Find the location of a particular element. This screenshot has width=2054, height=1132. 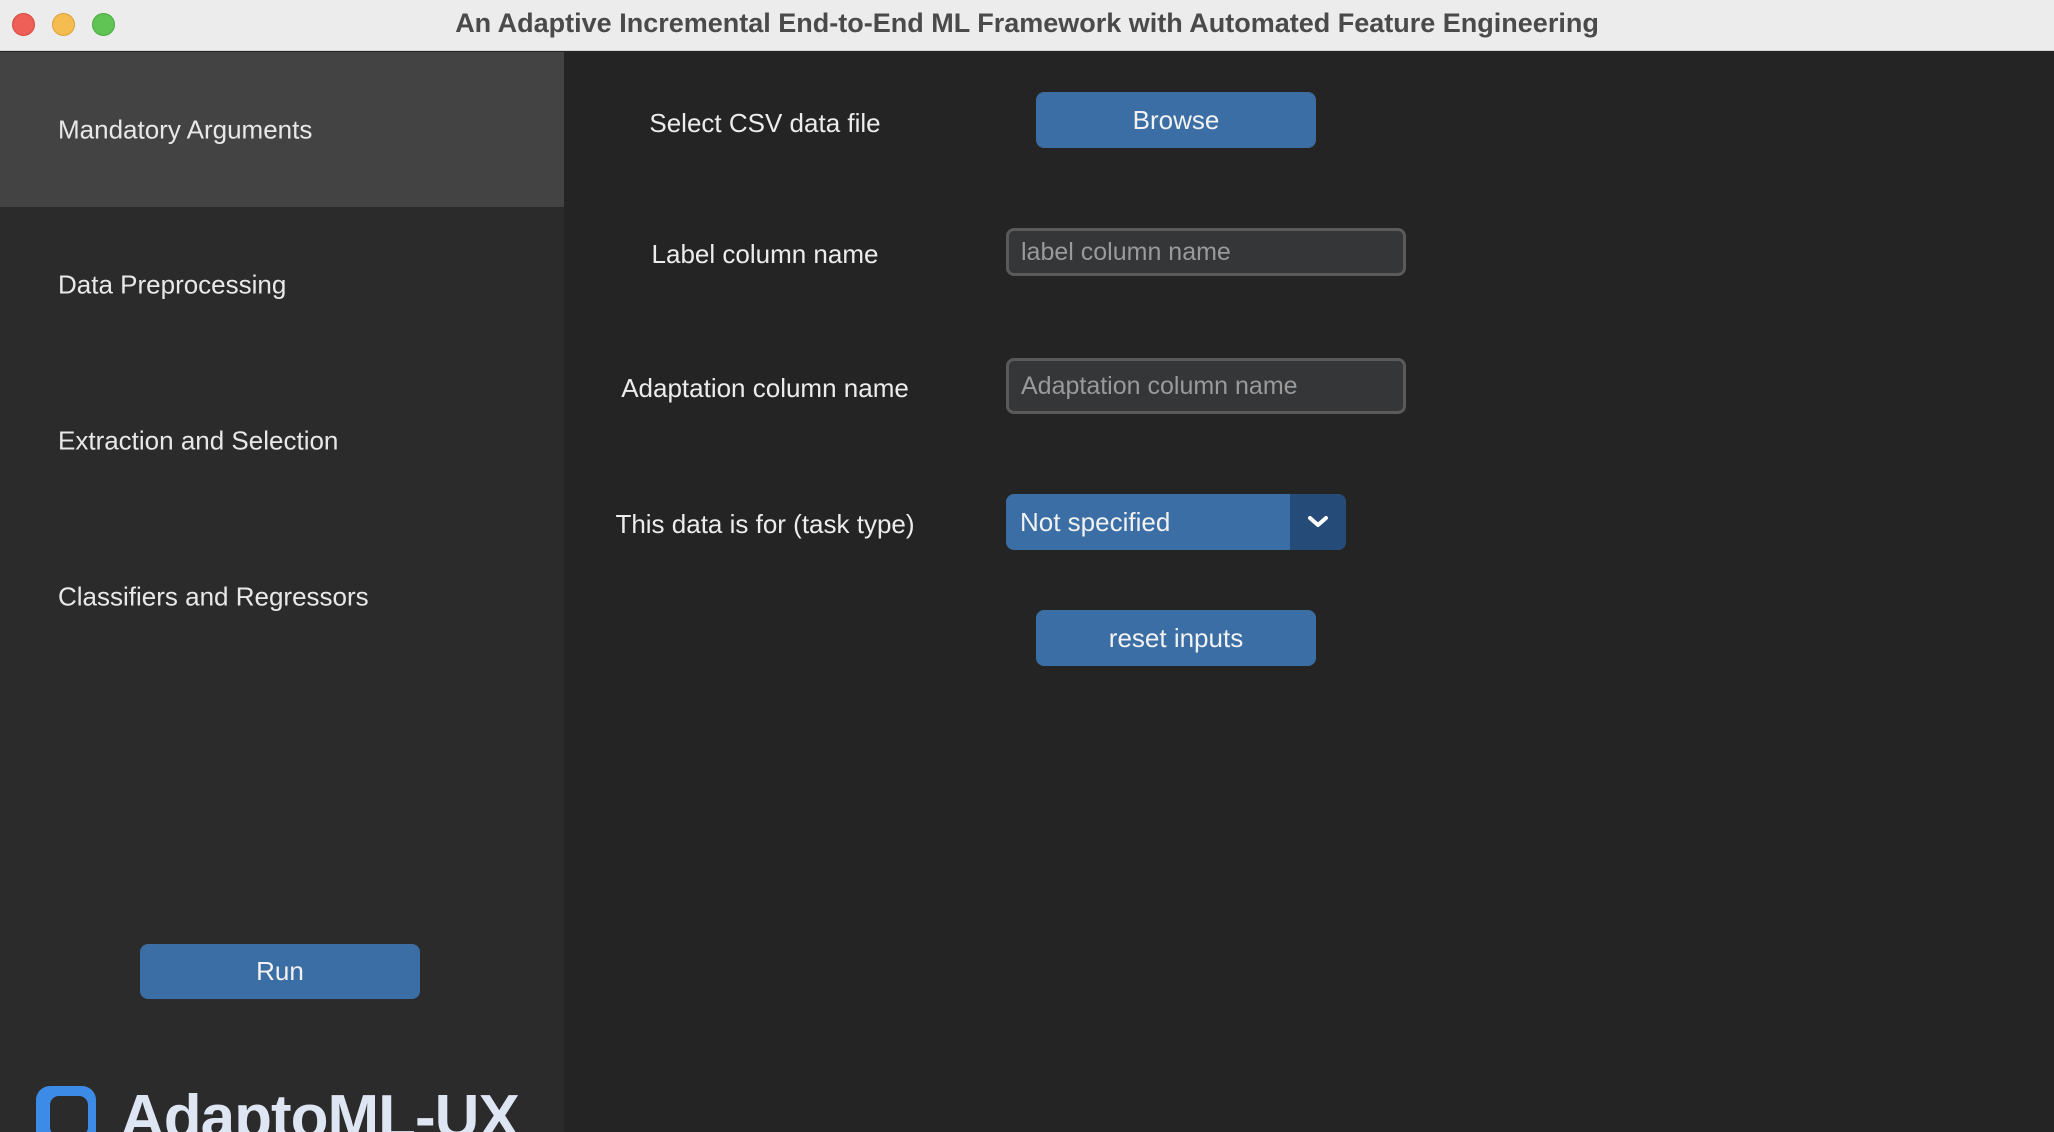

task-type-dropdown: Not specified is located at coordinates (1176, 522).